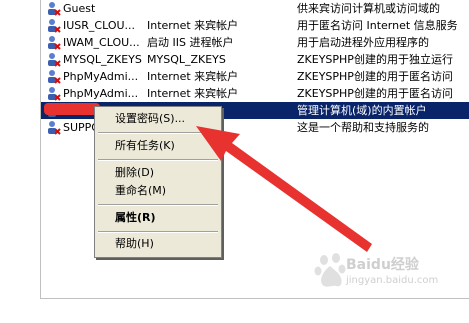  What do you see at coordinates (135, 217) in the screenshot?
I see `menu-item-label: 属性(R)` at bounding box center [135, 217].